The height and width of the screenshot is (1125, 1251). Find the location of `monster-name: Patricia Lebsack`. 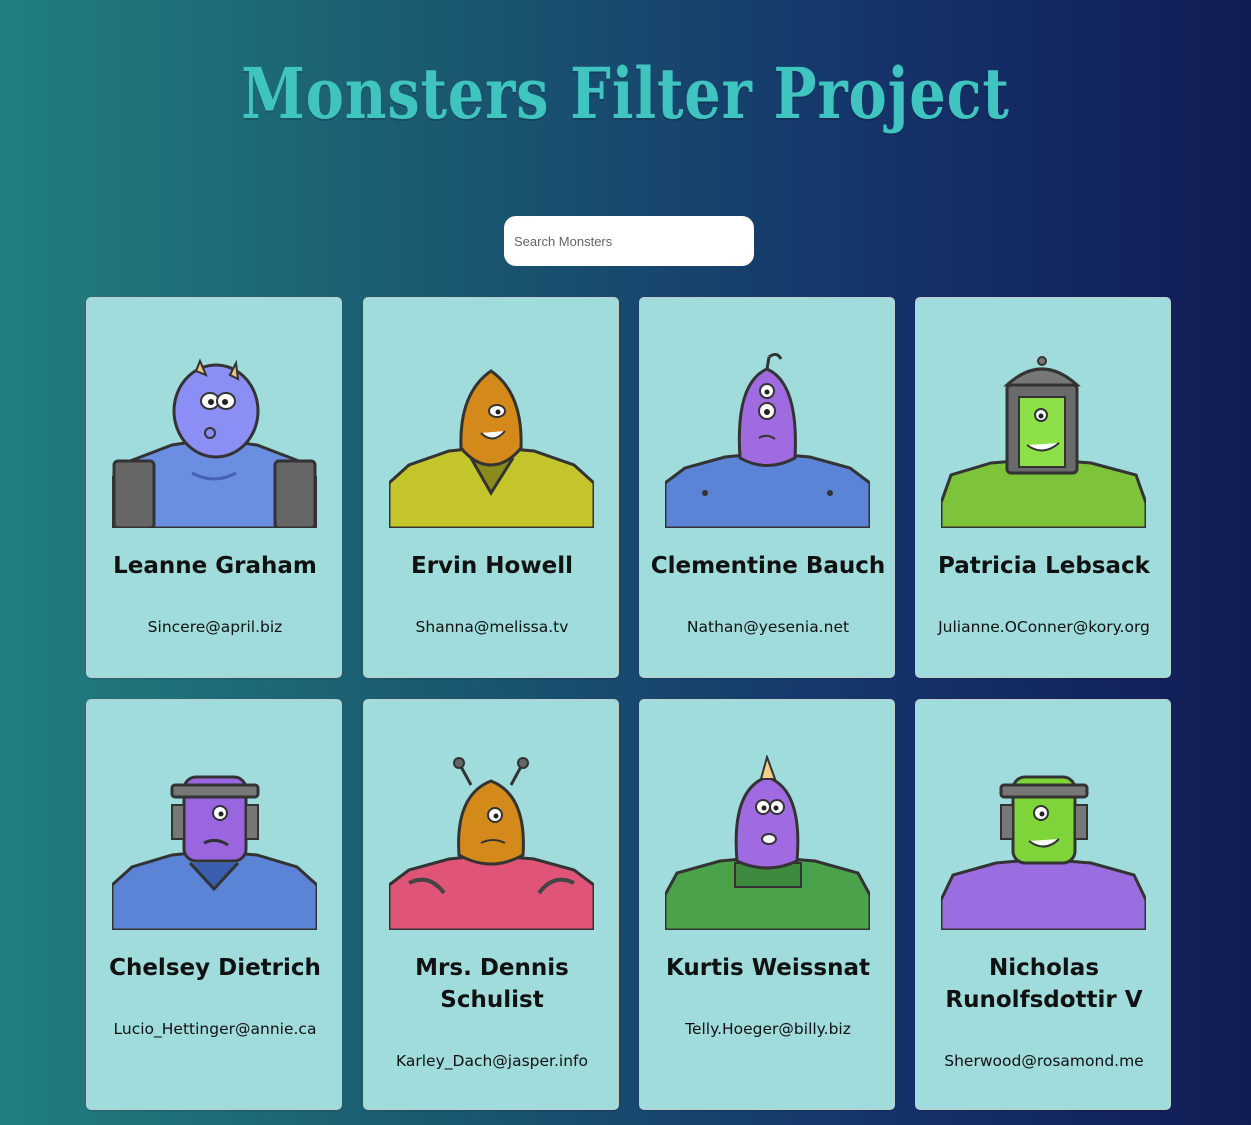

monster-name: Patricia Lebsack is located at coordinates (1044, 566).